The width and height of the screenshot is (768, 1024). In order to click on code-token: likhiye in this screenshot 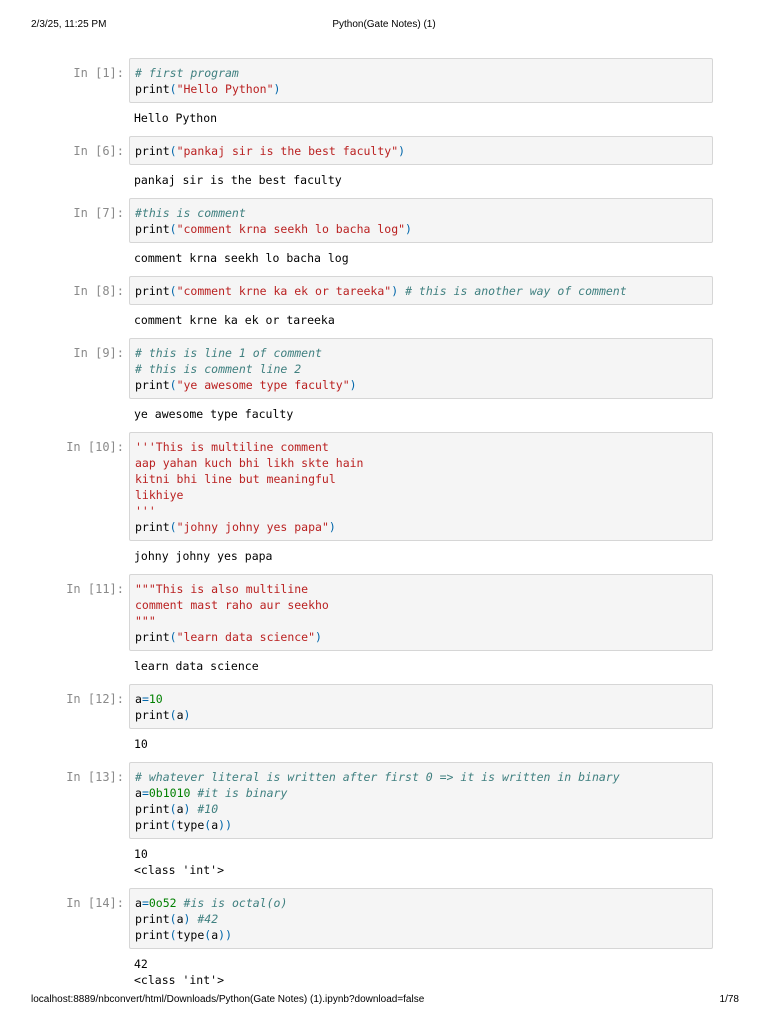, I will do `click(159, 495)`.